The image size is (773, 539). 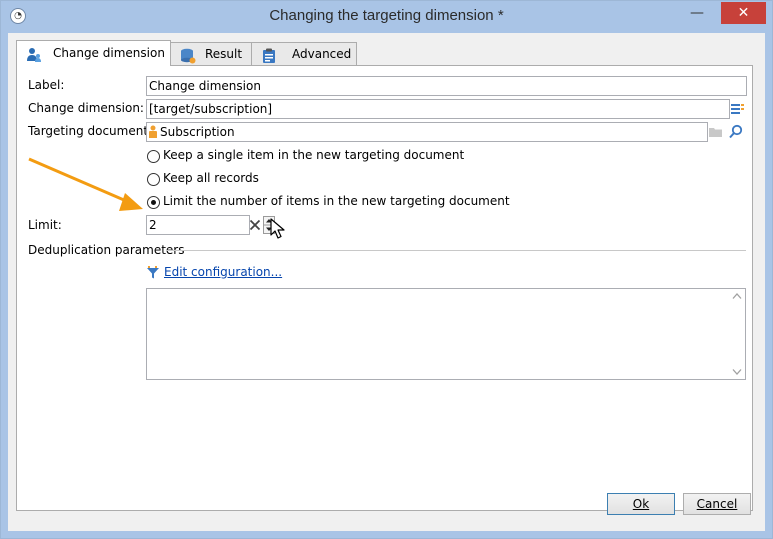 I want to click on scroll-down-icon, so click(x=737, y=372).